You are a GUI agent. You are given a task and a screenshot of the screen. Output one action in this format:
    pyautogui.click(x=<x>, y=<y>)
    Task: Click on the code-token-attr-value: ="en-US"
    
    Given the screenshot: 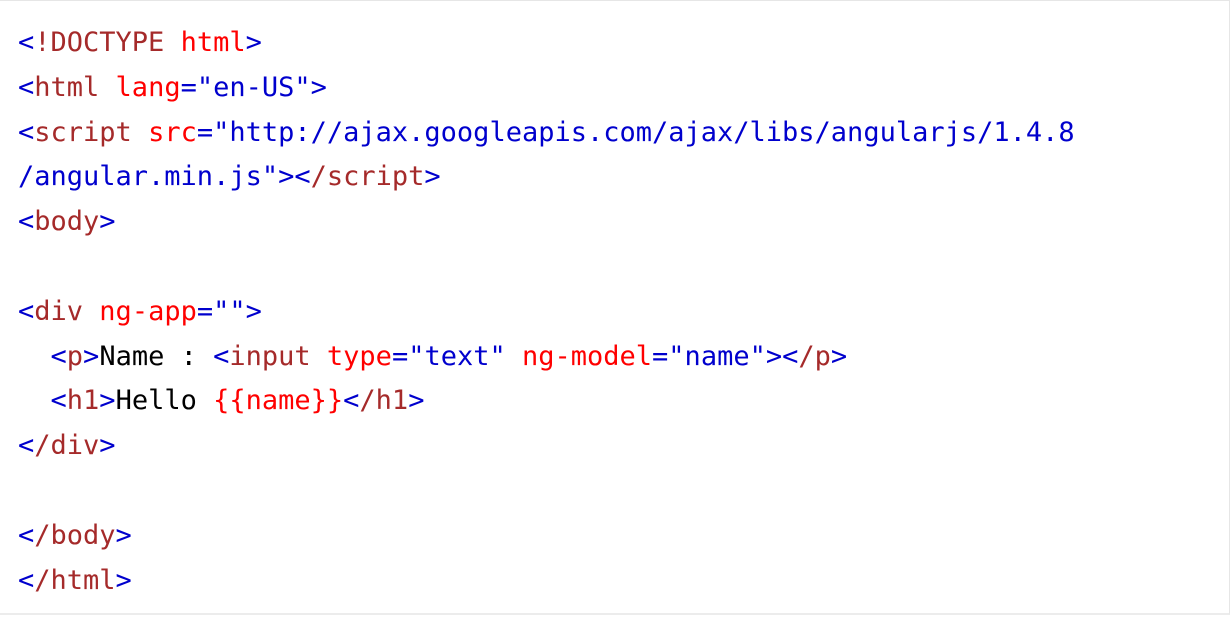 What is the action you would take?
    pyautogui.click(x=245, y=87)
    